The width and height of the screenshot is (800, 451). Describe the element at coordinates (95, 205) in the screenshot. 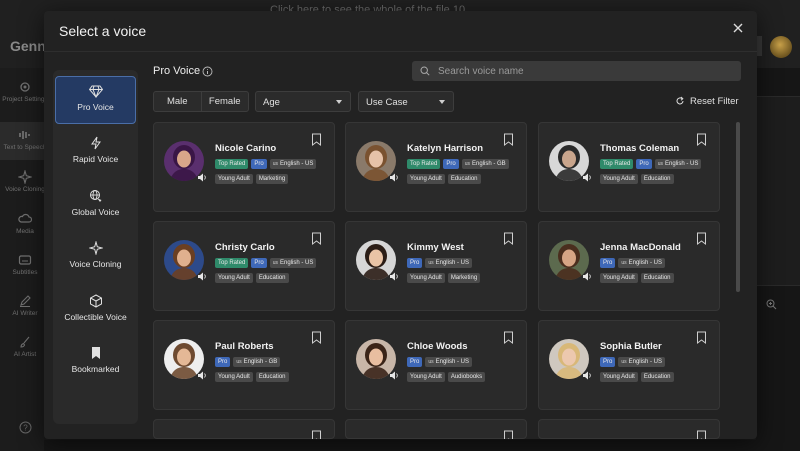

I see `category-global-voice: Global Voice` at that location.